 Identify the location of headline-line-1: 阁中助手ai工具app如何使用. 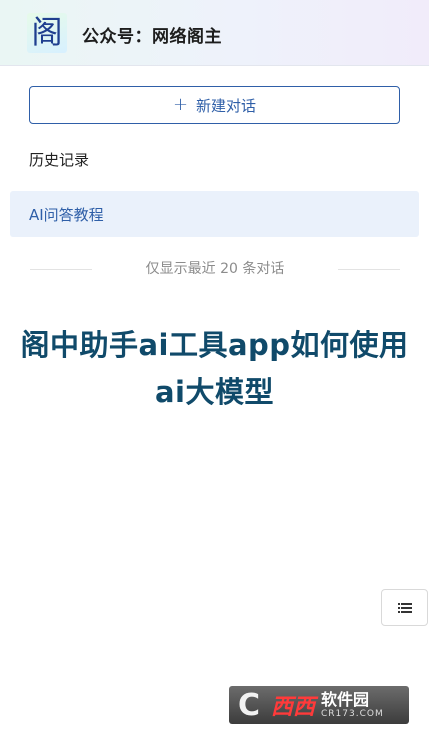
(214, 345).